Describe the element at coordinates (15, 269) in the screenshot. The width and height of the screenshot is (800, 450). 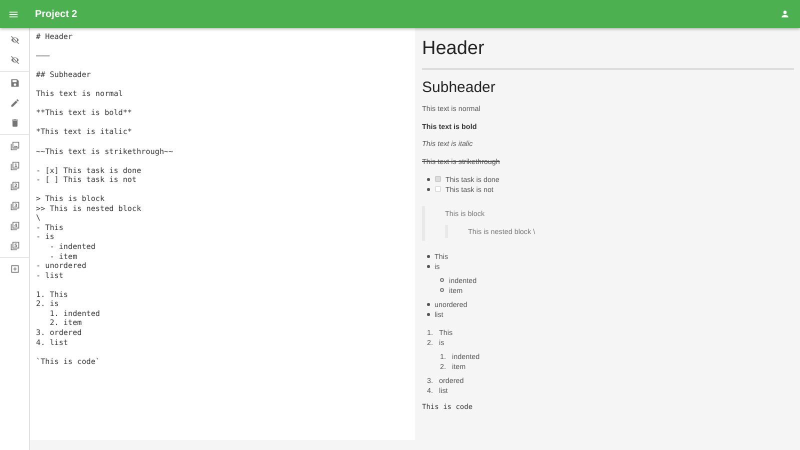
I see `add-box-icon` at that location.